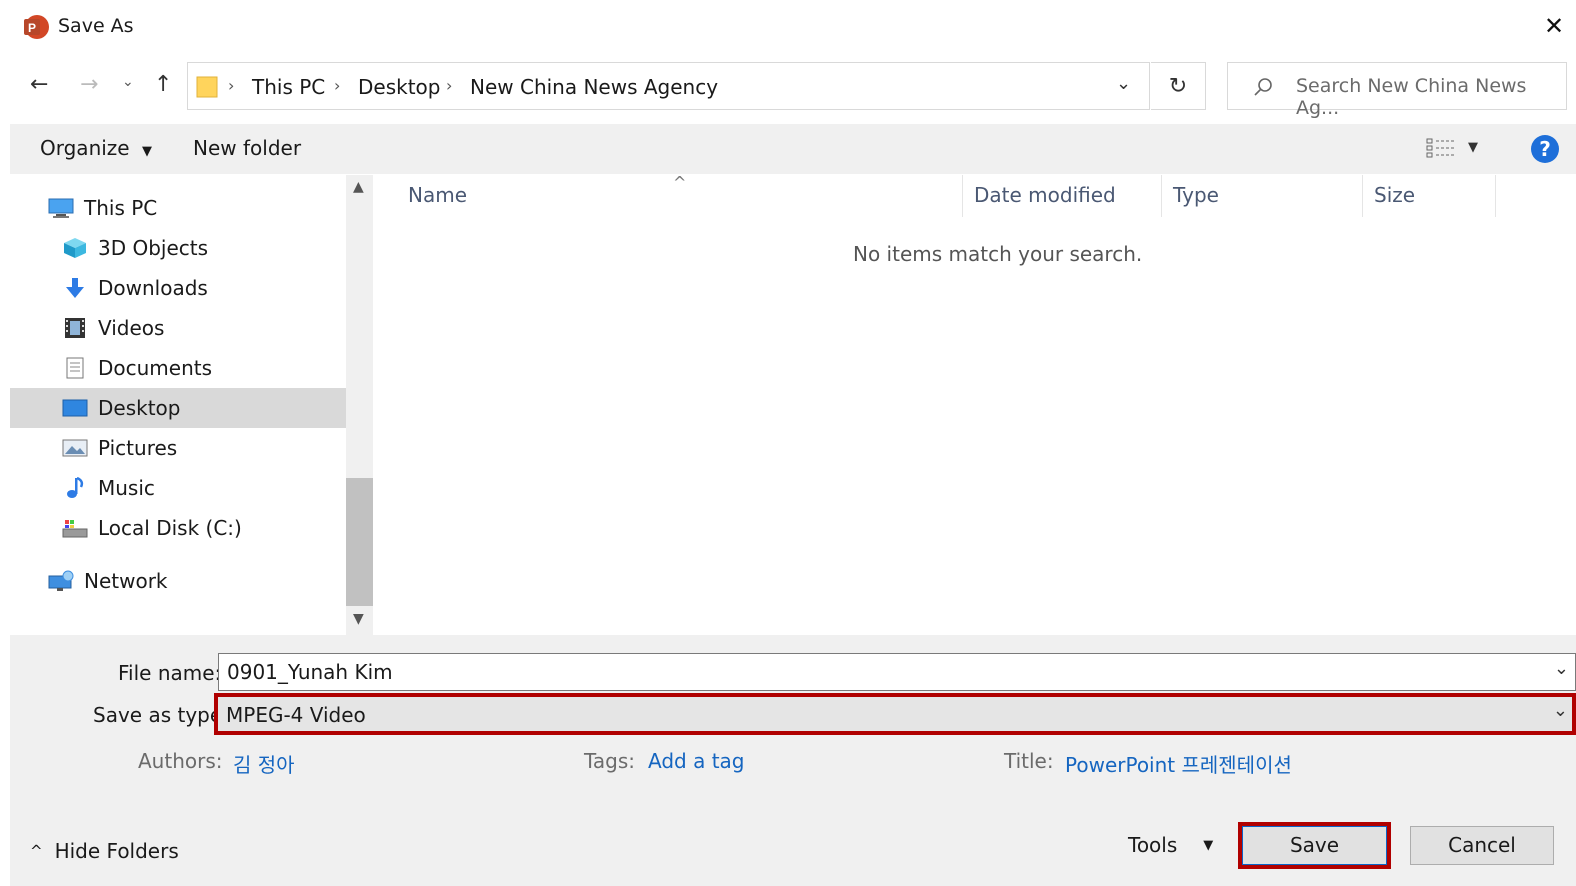 This screenshot has height=886, width=1576. What do you see at coordinates (75, 288) in the screenshot?
I see `download-arrow-icon` at bounding box center [75, 288].